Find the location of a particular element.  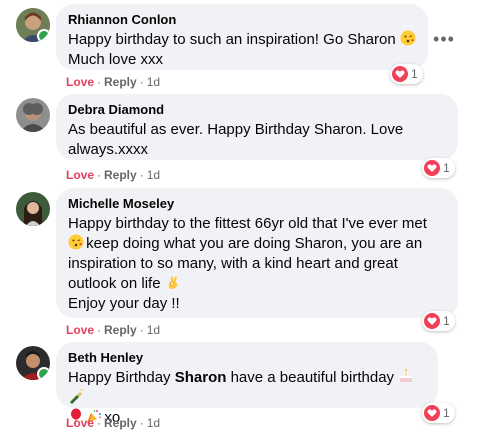

birthday-cake-emoji-icon is located at coordinates (405, 375).